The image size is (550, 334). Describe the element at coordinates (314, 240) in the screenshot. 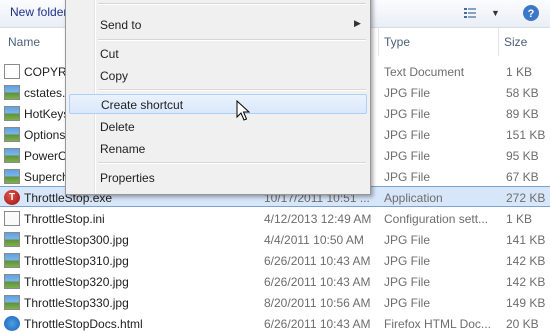

I see `file-date: 4/4/2011 10:50 AM` at that location.